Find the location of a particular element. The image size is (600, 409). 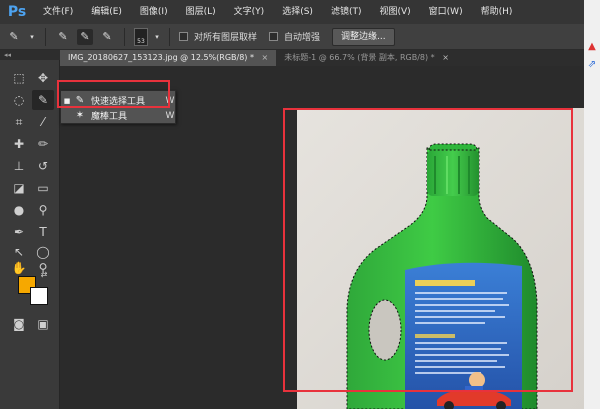

magic-wand-icon: ✶ is located at coordinates (80, 115).